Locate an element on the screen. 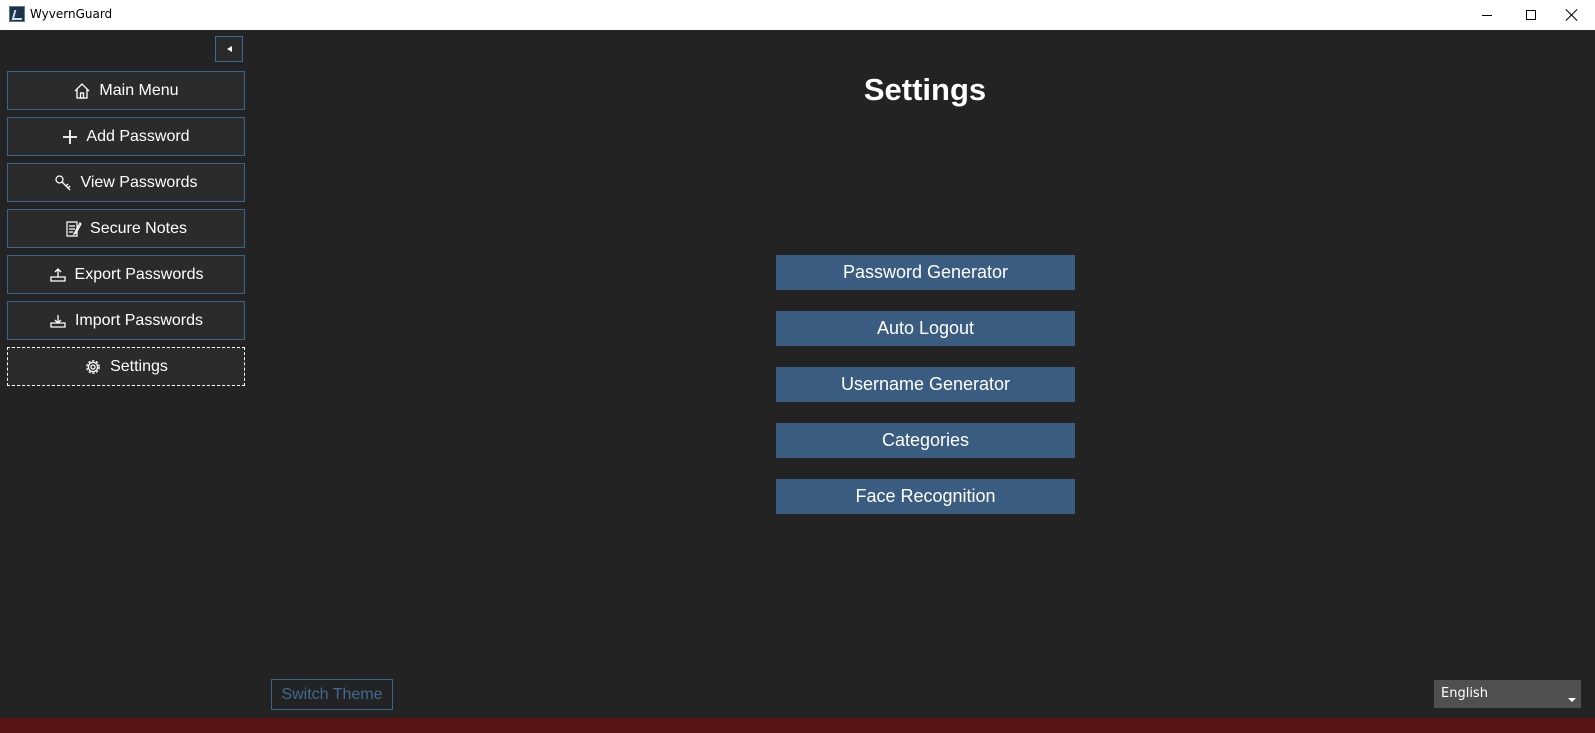 The width and height of the screenshot is (1595, 733). window-title: WyvernGuard is located at coordinates (71, 14).